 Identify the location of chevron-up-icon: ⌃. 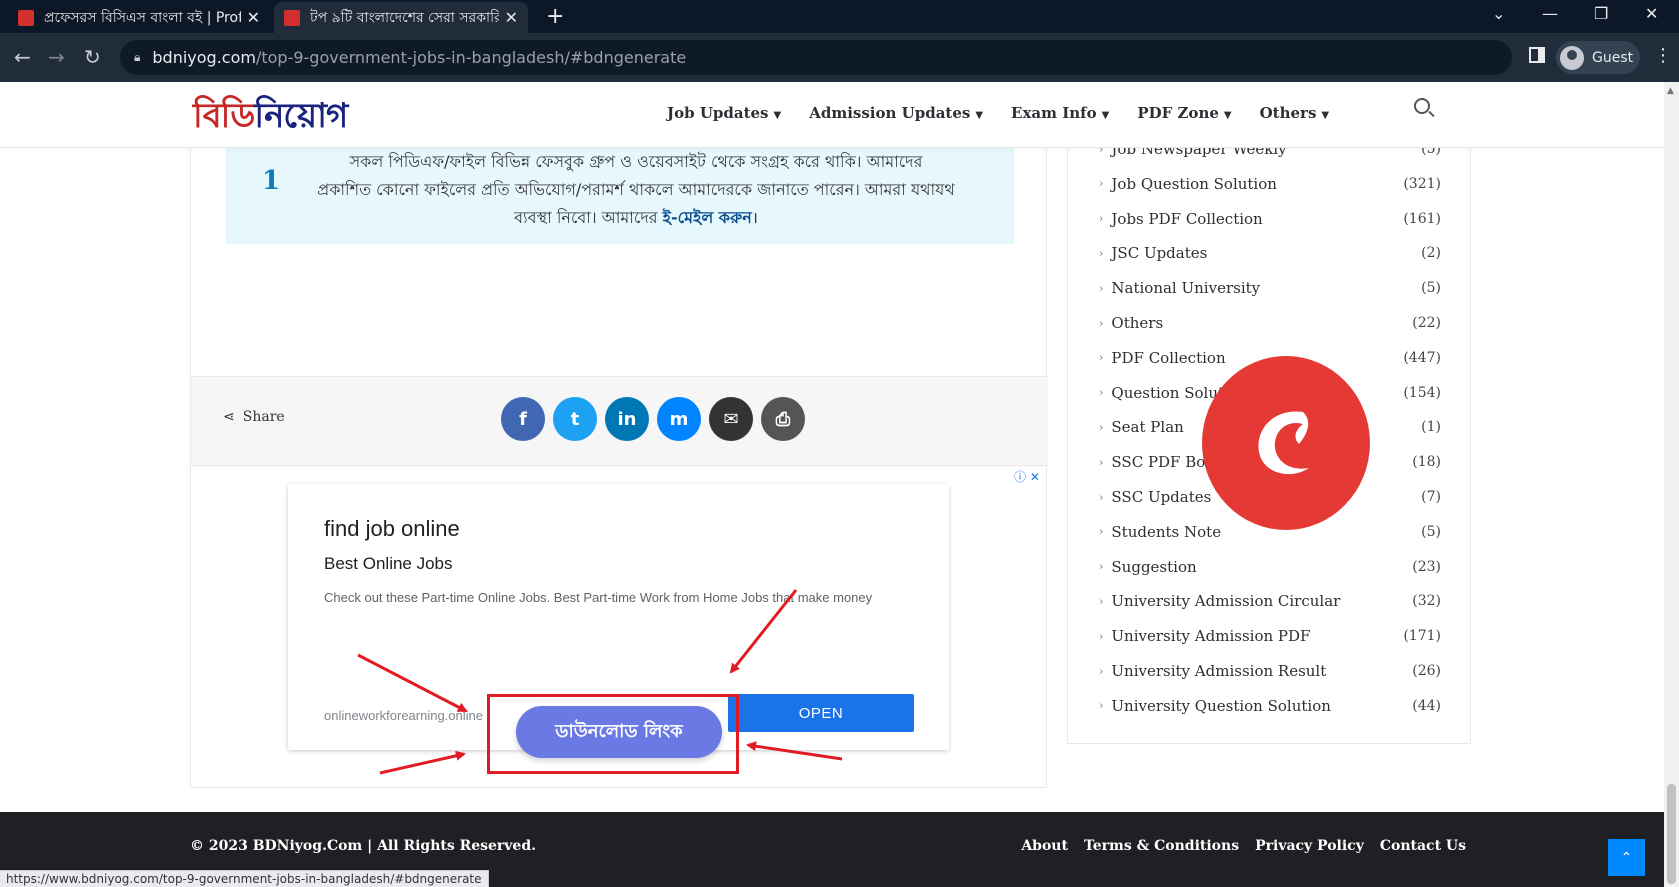
(1626, 857).